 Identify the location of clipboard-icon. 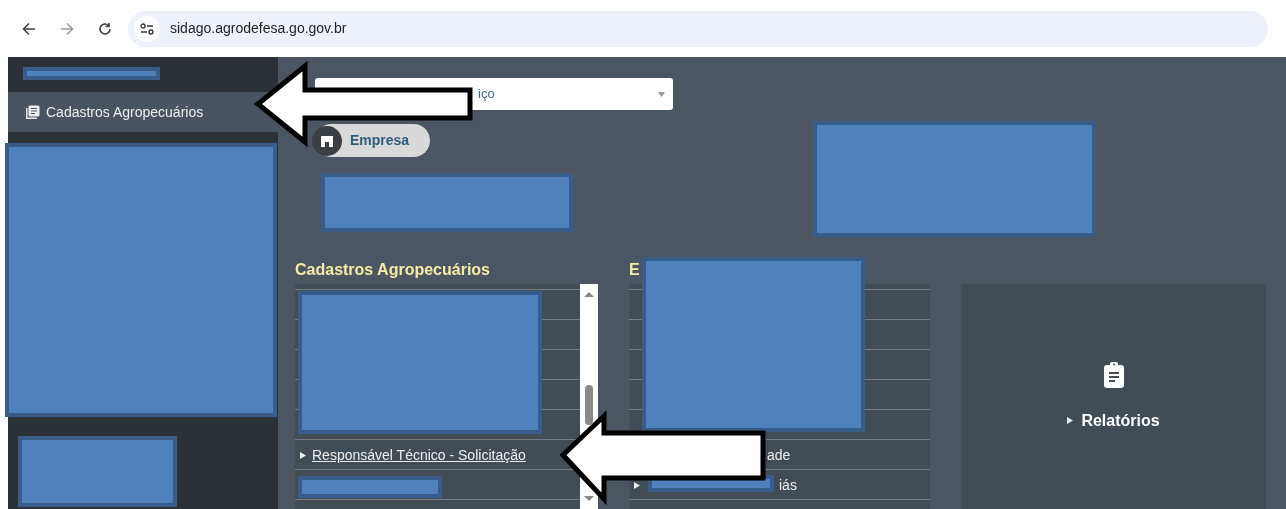
(1113, 374).